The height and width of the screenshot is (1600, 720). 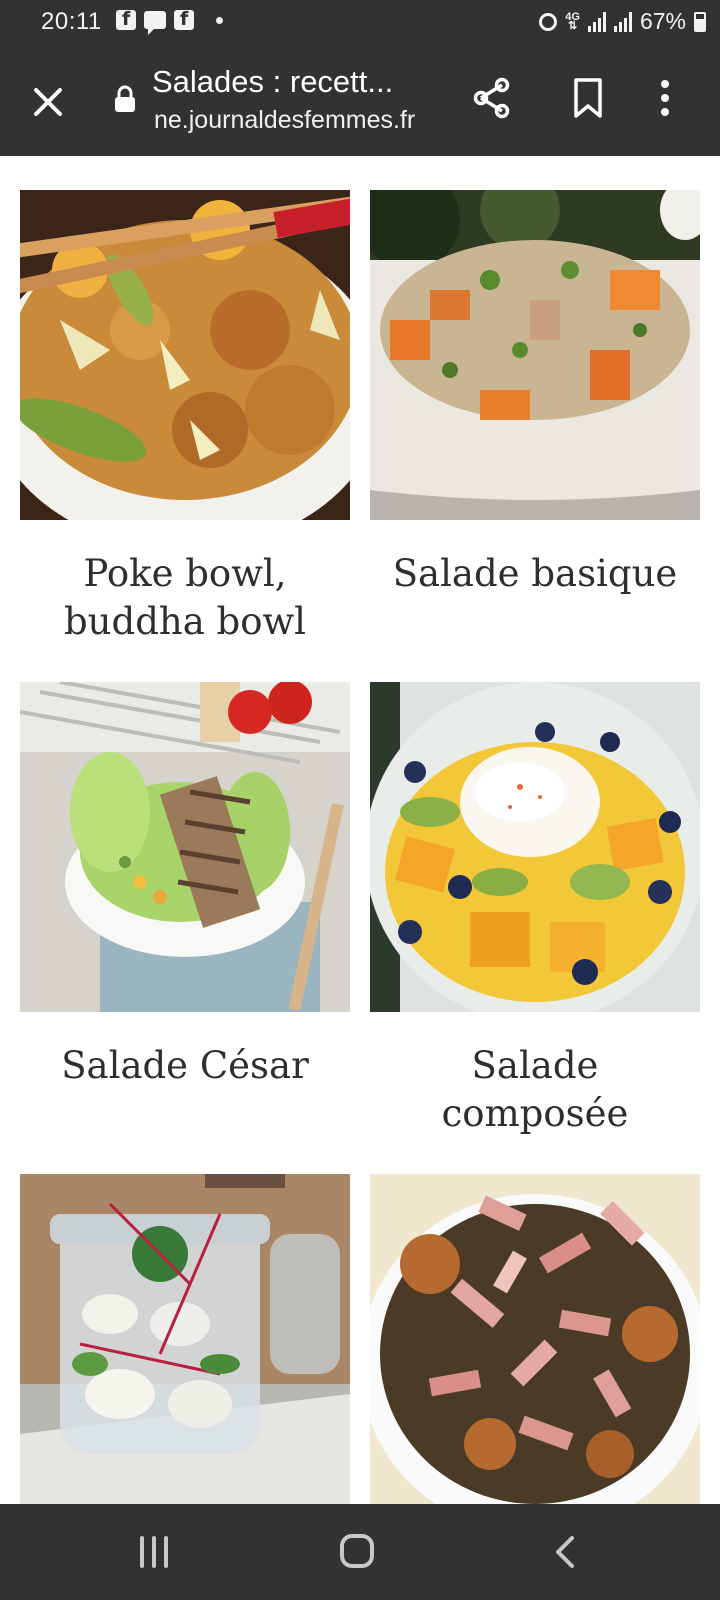 I want to click on category-card-salade-basique: Salade basique, so click(x=535, y=394).